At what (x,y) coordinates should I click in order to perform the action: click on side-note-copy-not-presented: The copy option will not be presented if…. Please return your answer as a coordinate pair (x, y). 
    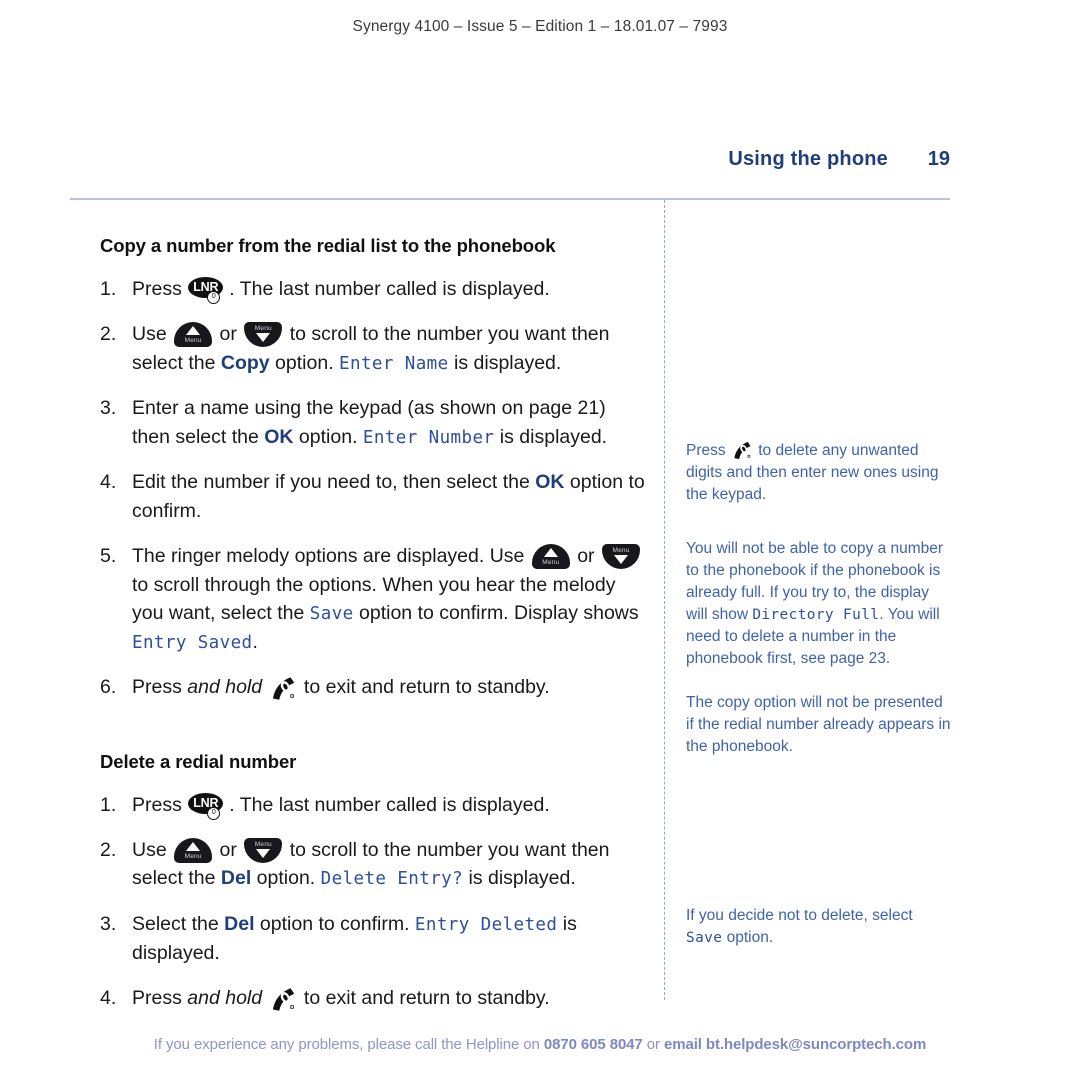
    Looking at the image, I should click on (818, 724).